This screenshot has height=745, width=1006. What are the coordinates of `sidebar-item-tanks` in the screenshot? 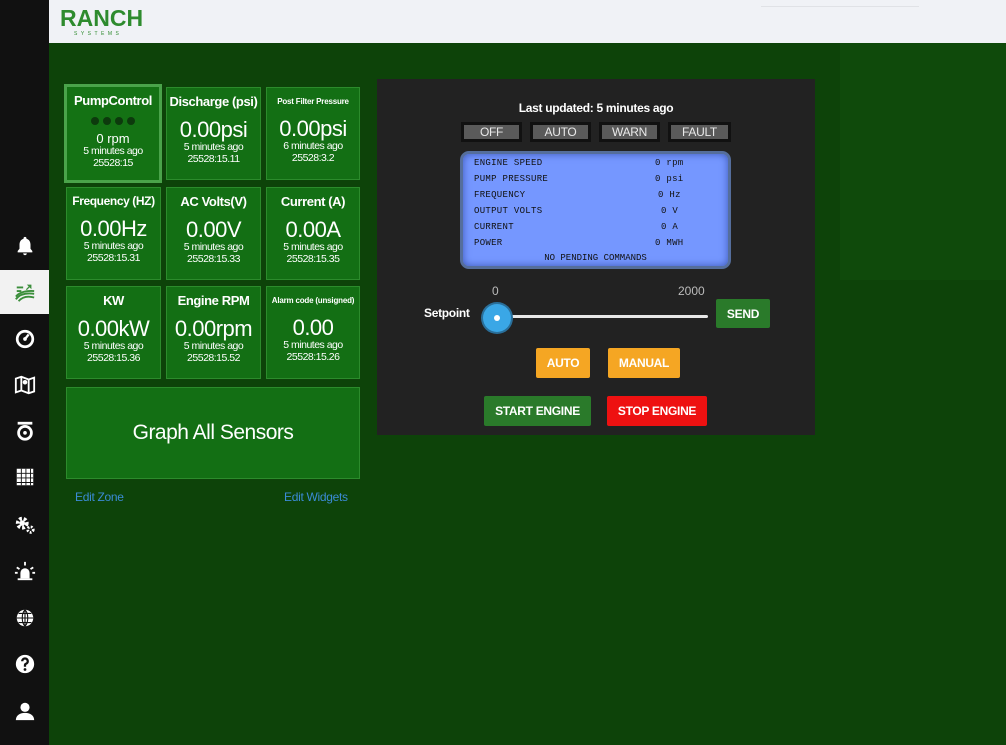 It's located at (24, 431).